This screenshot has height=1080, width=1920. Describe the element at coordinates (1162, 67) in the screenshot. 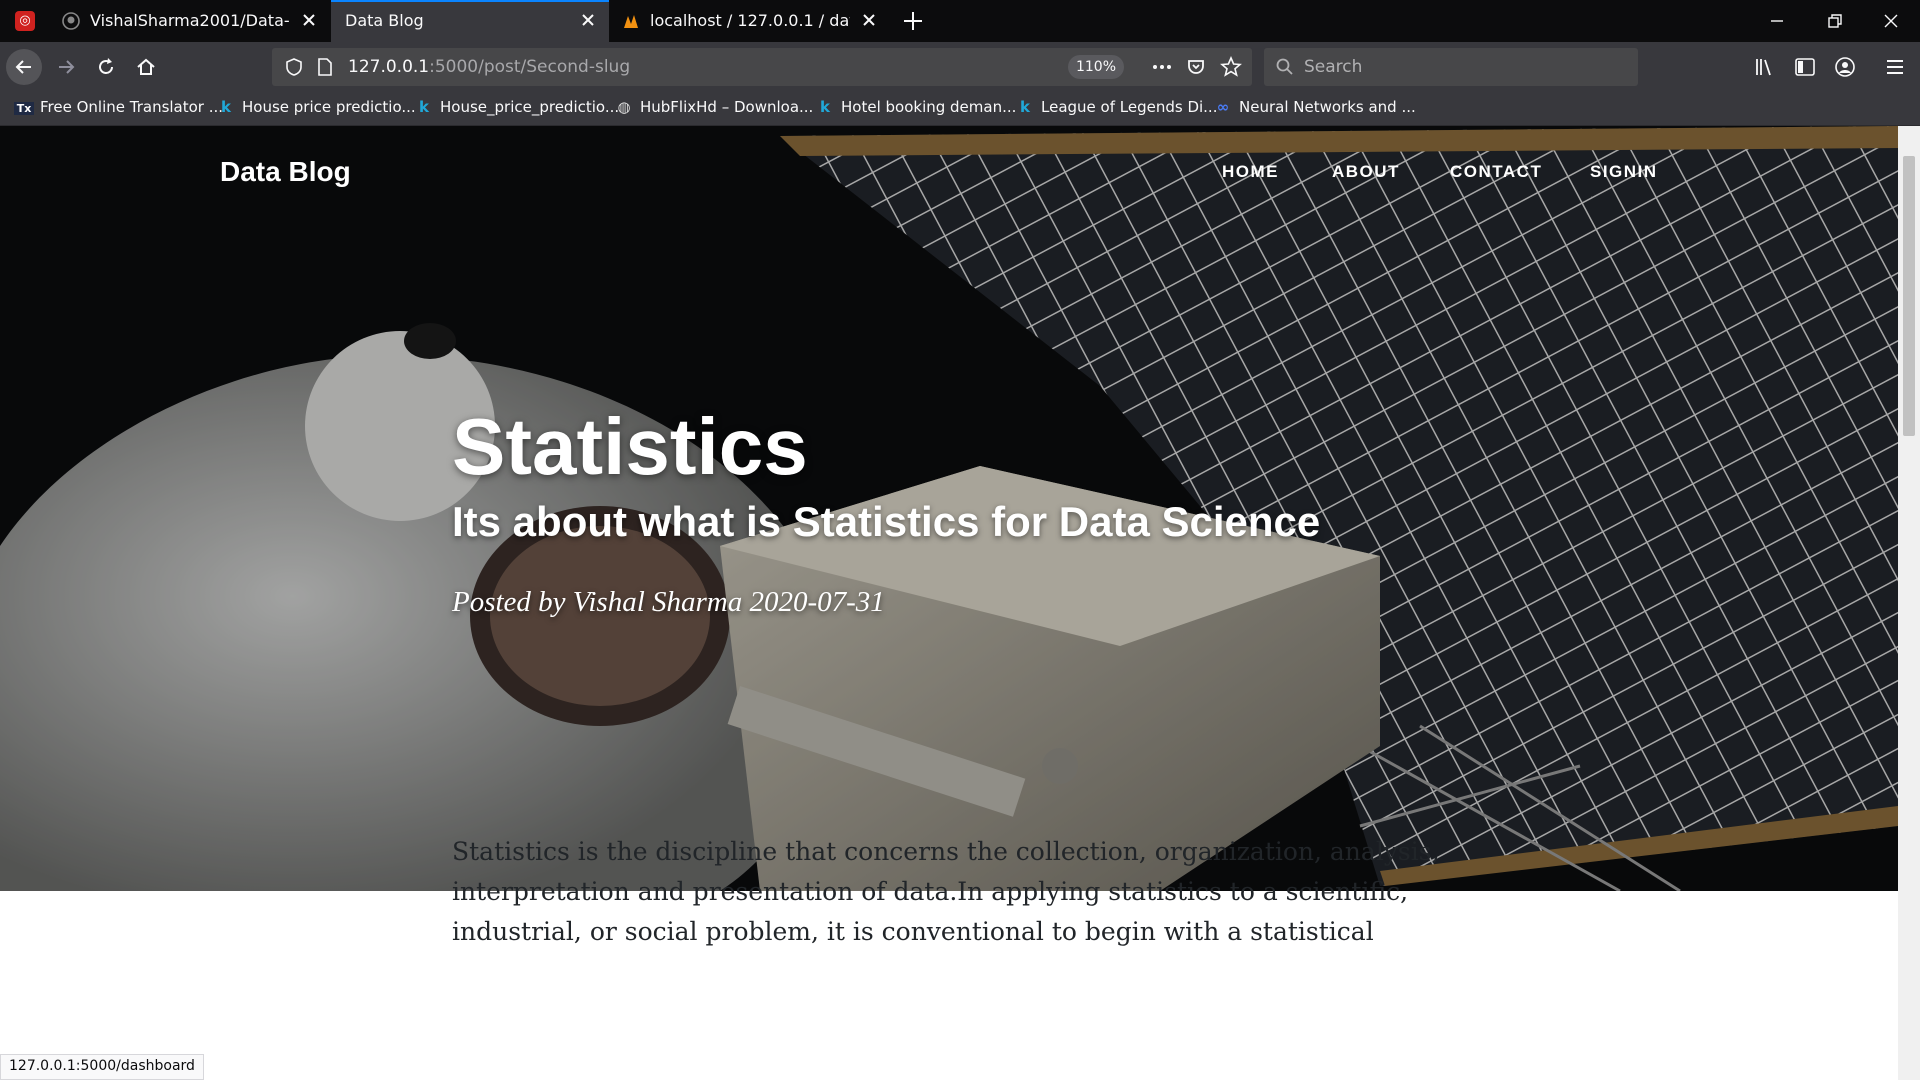

I see `page-actions-icon` at that location.